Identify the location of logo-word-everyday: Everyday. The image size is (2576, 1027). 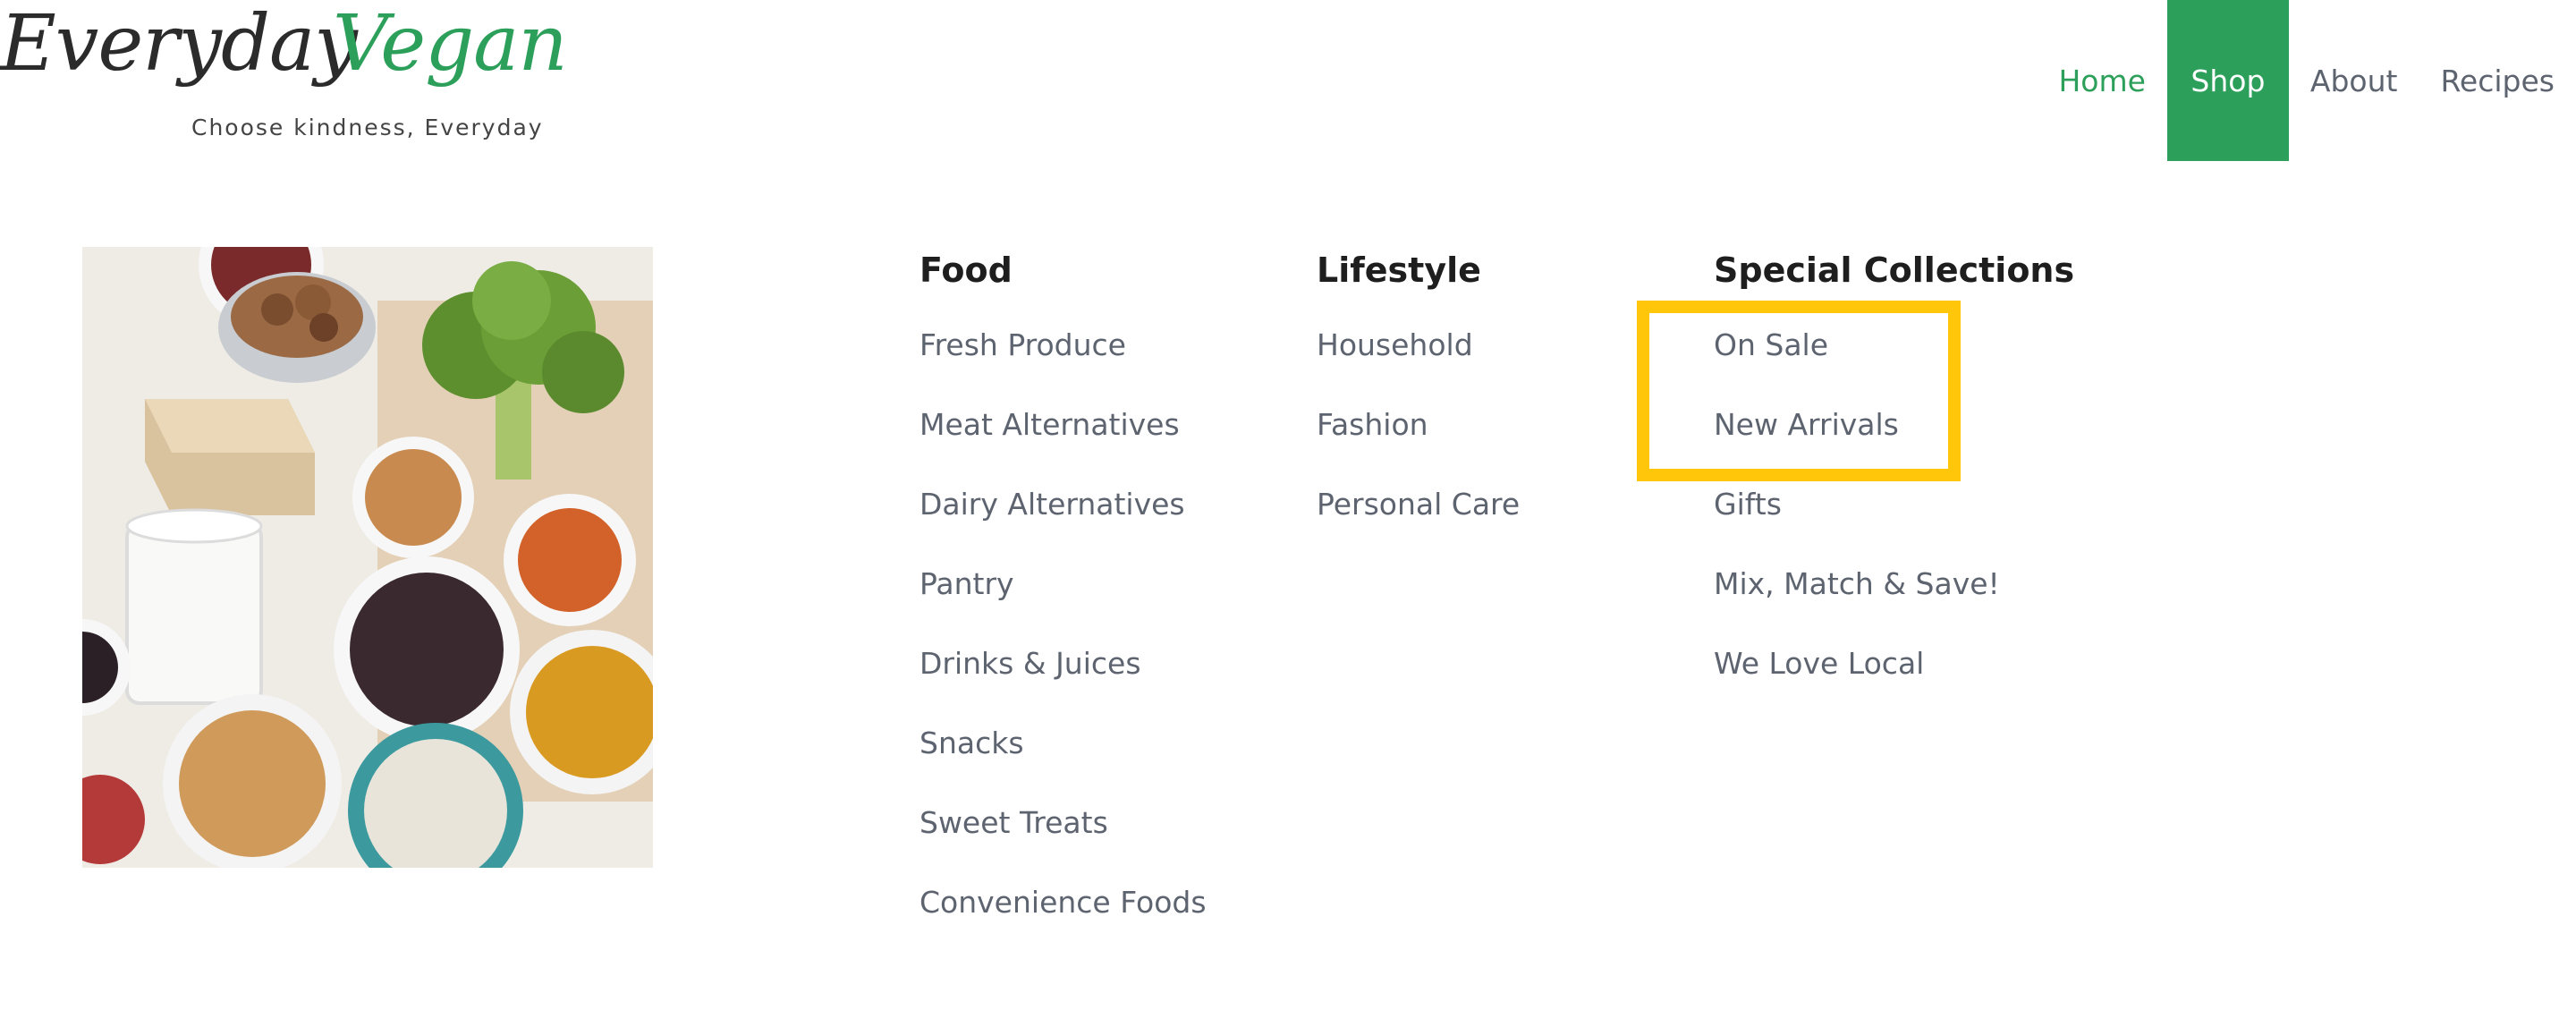
(179, 44).